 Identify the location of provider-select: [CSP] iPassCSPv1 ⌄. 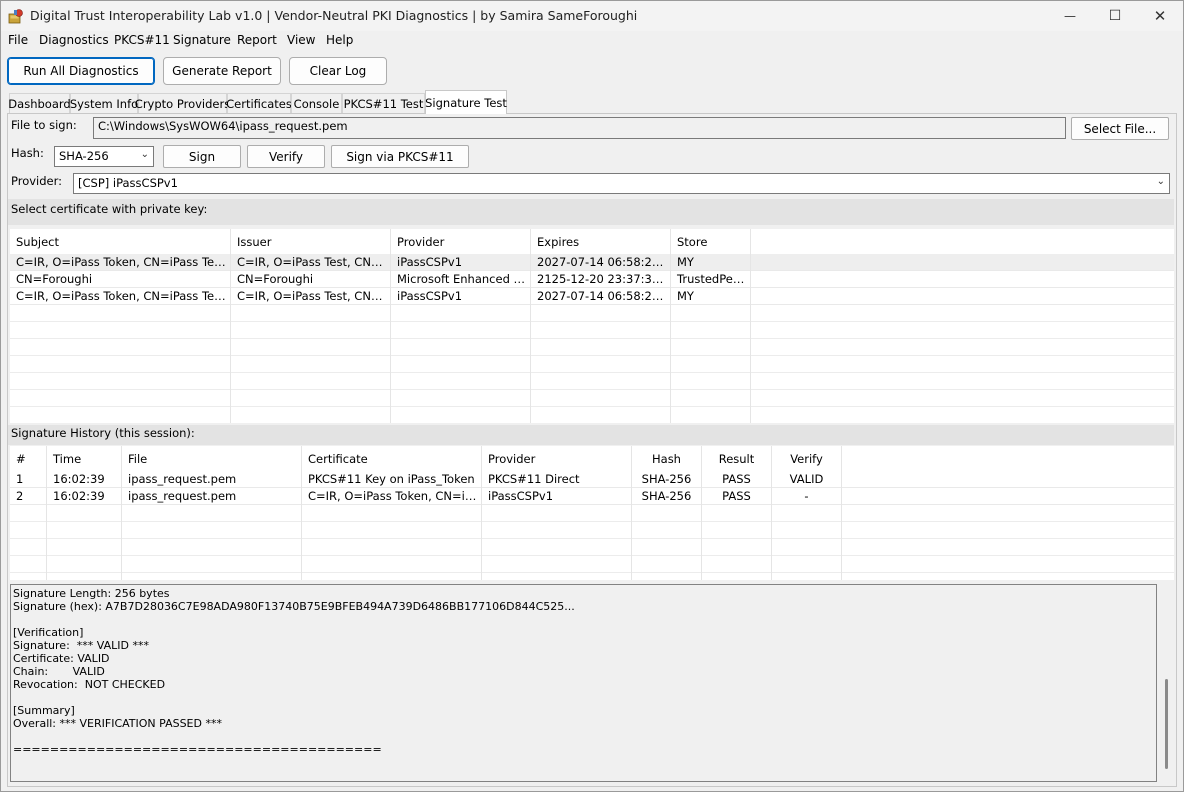
(621, 183).